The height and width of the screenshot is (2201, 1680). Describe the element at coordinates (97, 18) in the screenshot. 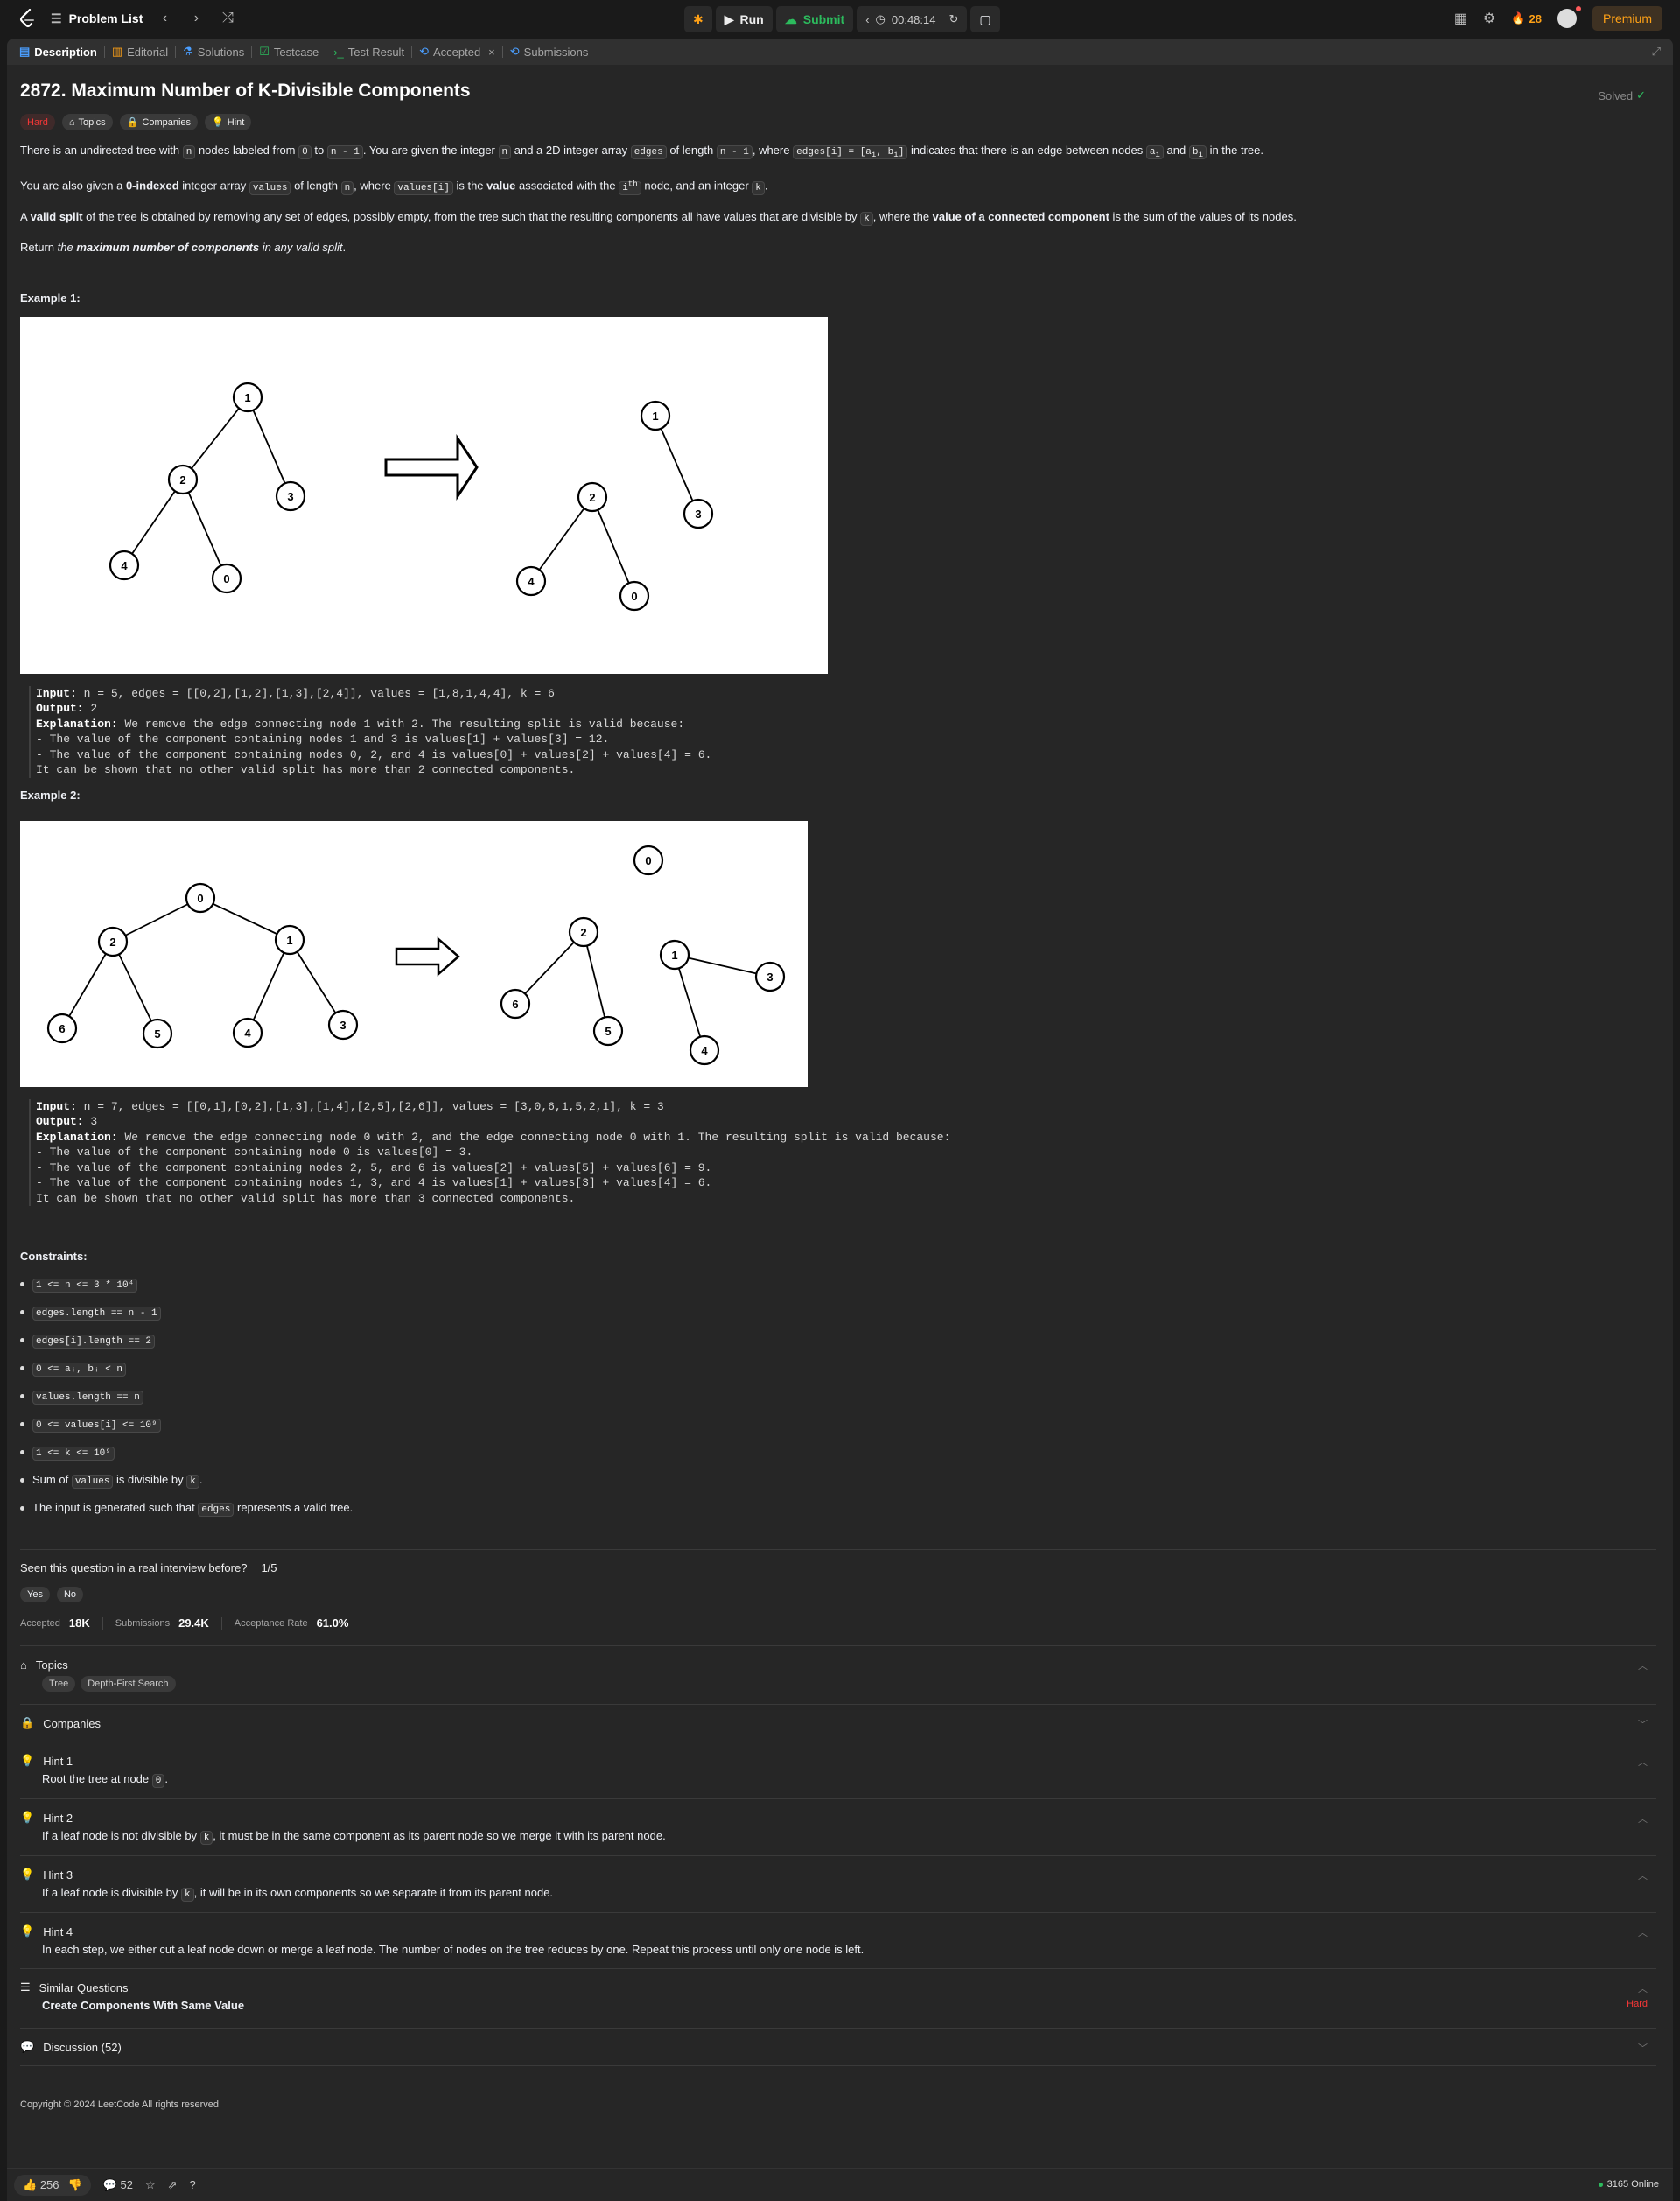

I see `problem-list-button: ☰ Problem List` at that location.